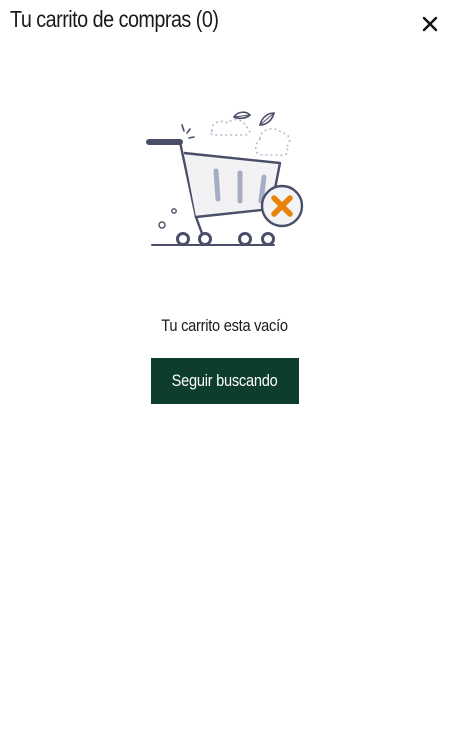  What do you see at coordinates (225, 381) in the screenshot?
I see `continue-shopping-button: Seguir buscando` at bounding box center [225, 381].